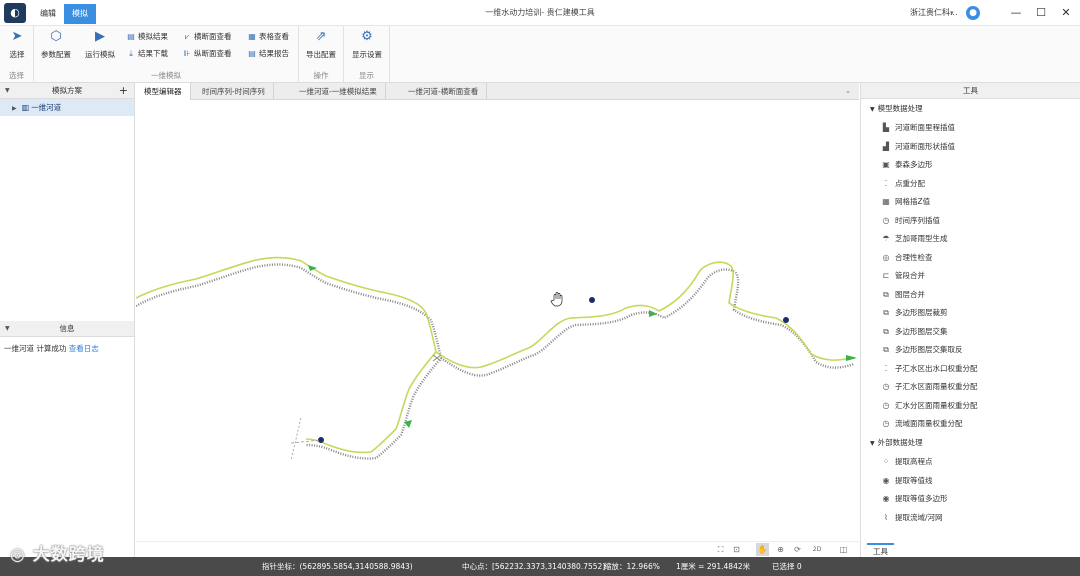  I want to click on export-config-button: ⇗ 导出配置, so click(321, 47).